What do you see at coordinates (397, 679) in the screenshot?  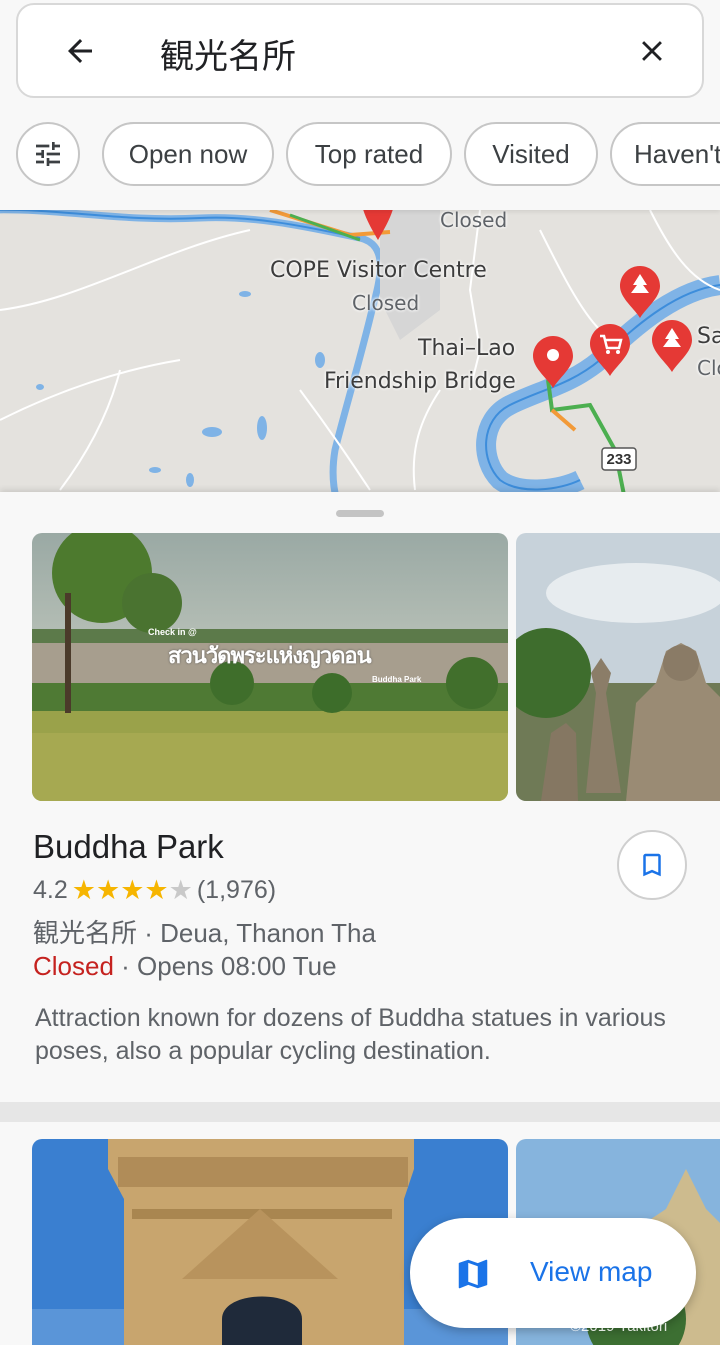 I see `photo-caption-text: Buddha Park` at bounding box center [397, 679].